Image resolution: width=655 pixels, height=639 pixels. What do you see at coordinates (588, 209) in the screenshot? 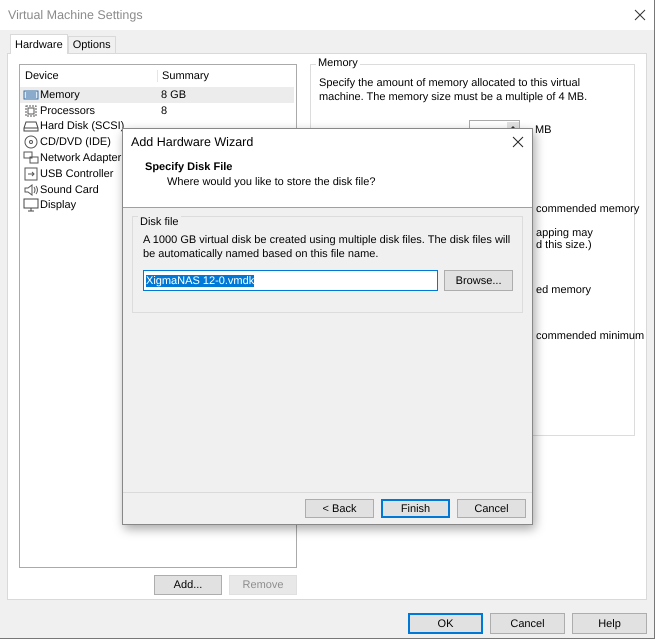
I see `memory-note: commended memory` at bounding box center [588, 209].